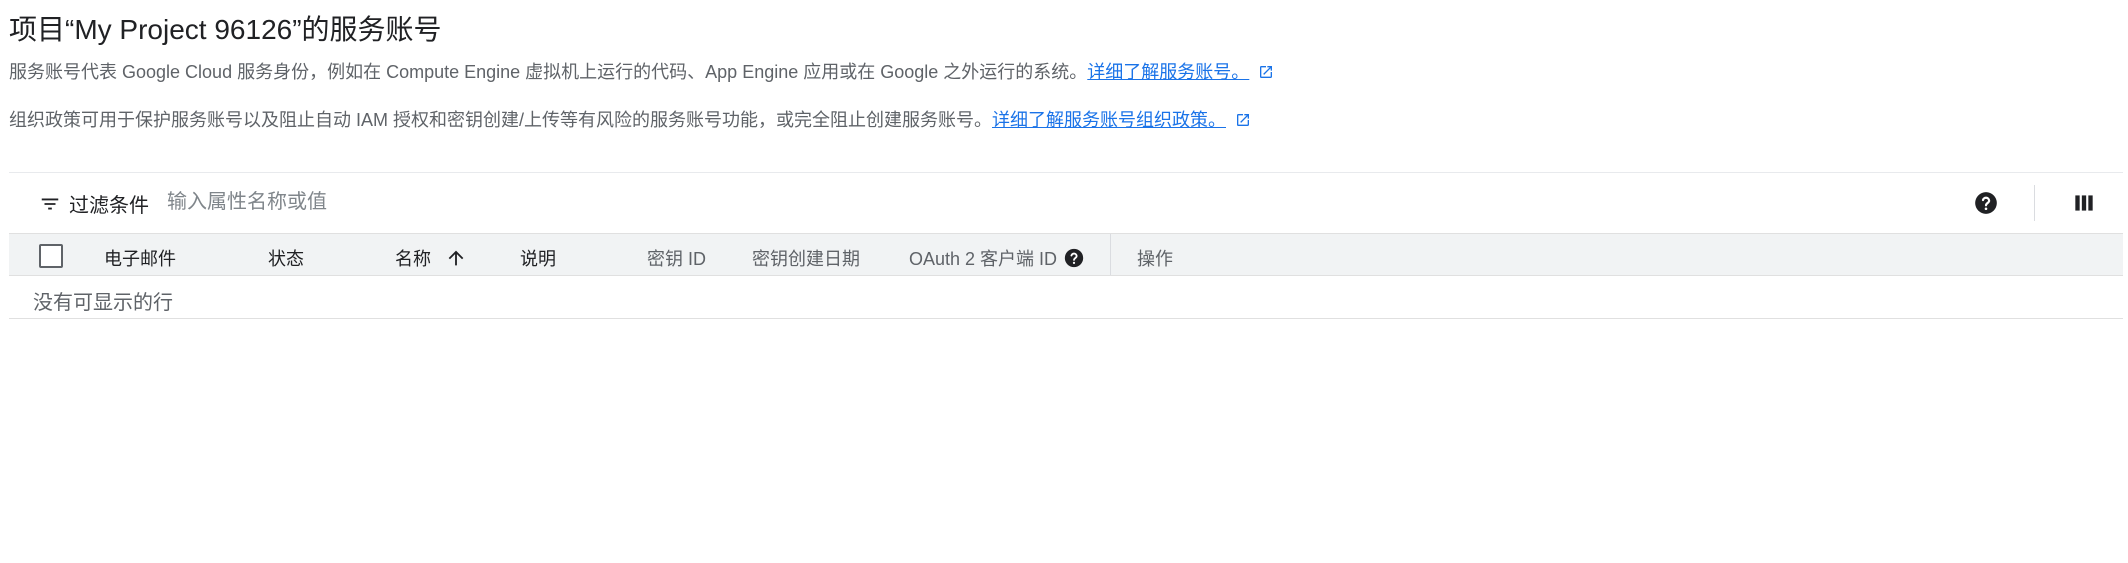 Image resolution: width=2128 pixels, height=563 pixels. I want to click on column-label: 状态, so click(286, 259).